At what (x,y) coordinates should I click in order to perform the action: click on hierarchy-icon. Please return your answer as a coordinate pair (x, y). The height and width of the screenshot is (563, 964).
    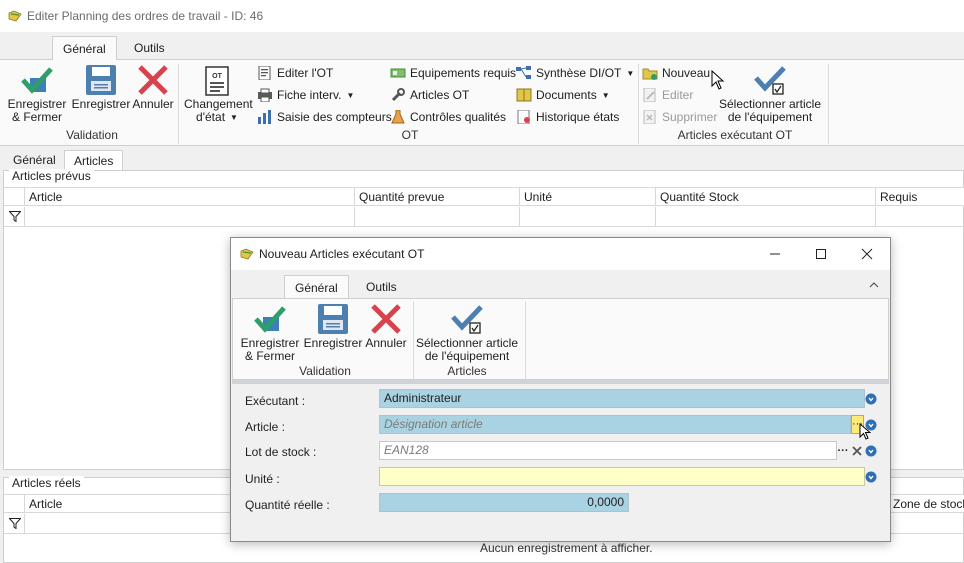
    Looking at the image, I should click on (523, 72).